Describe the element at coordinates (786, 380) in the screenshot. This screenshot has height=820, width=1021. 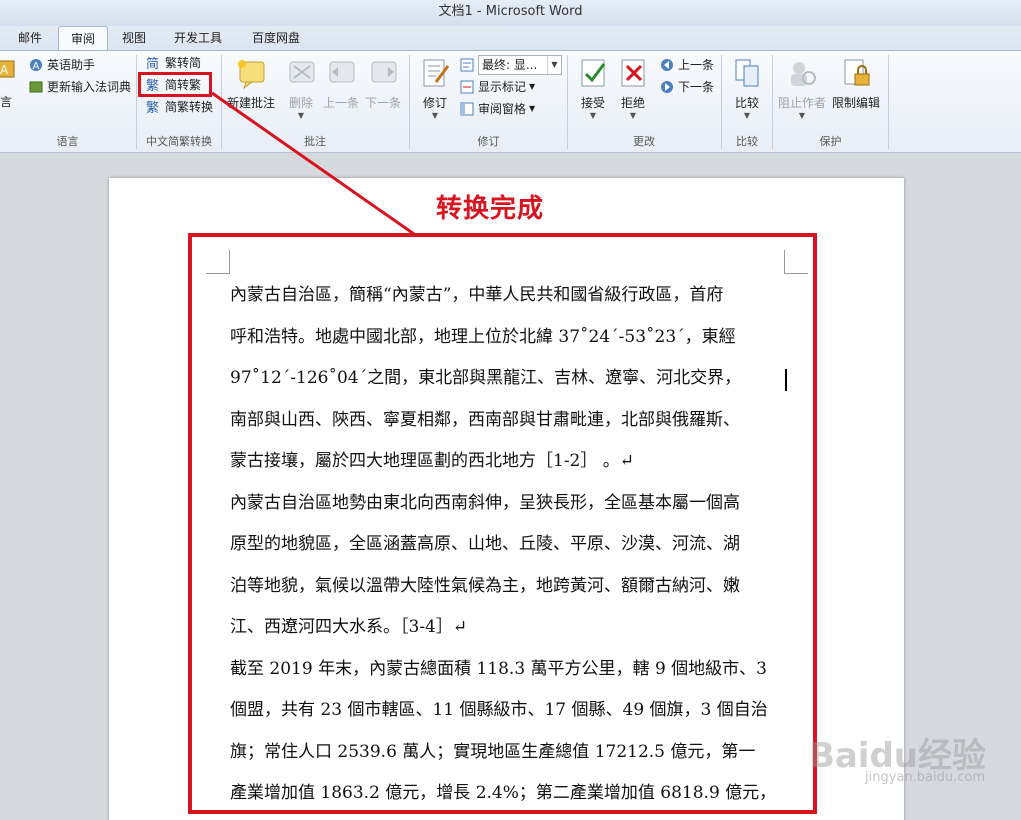
I see `text-cursor` at that location.